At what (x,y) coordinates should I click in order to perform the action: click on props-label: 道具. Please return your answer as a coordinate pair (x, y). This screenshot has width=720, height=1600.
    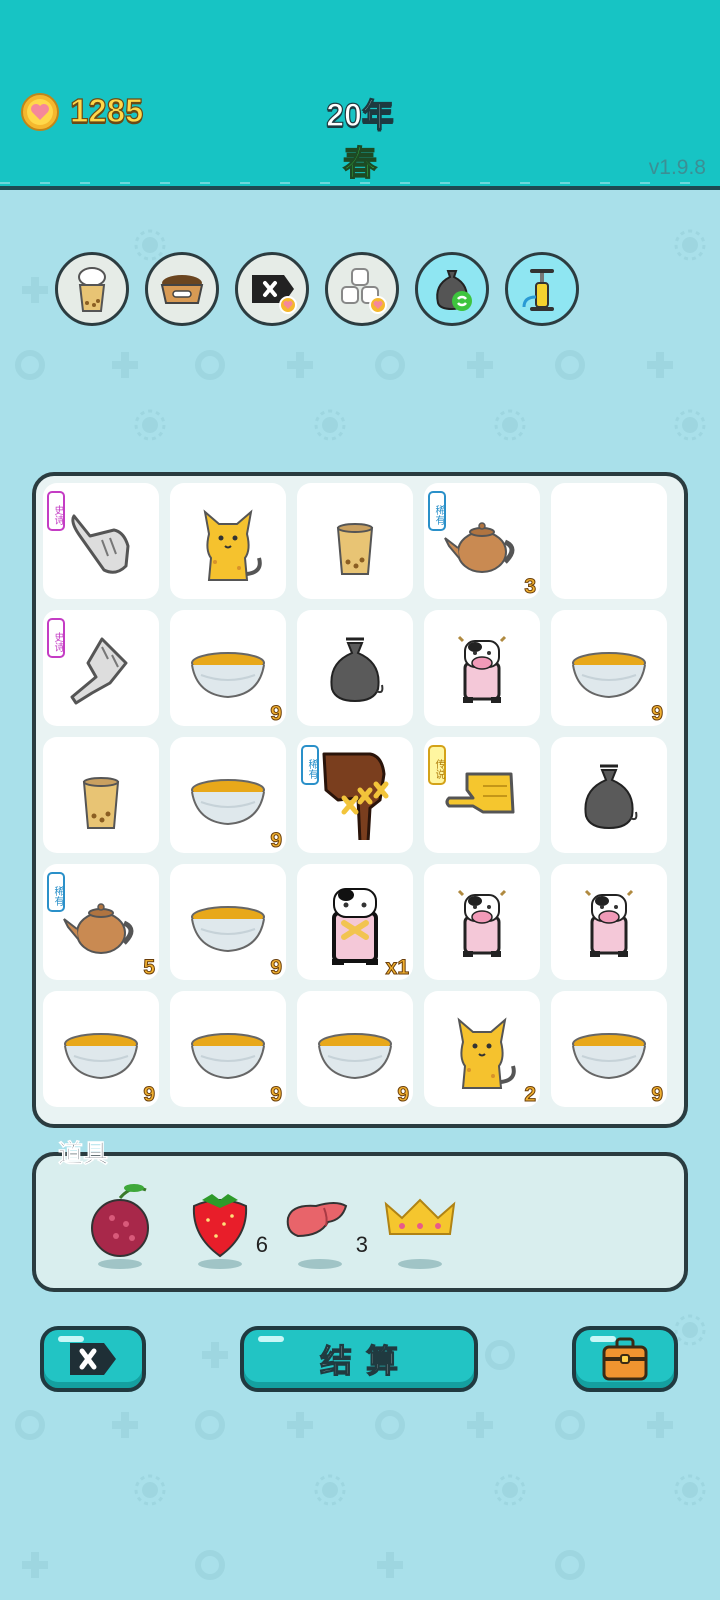
    Looking at the image, I should click on (83, 1154).